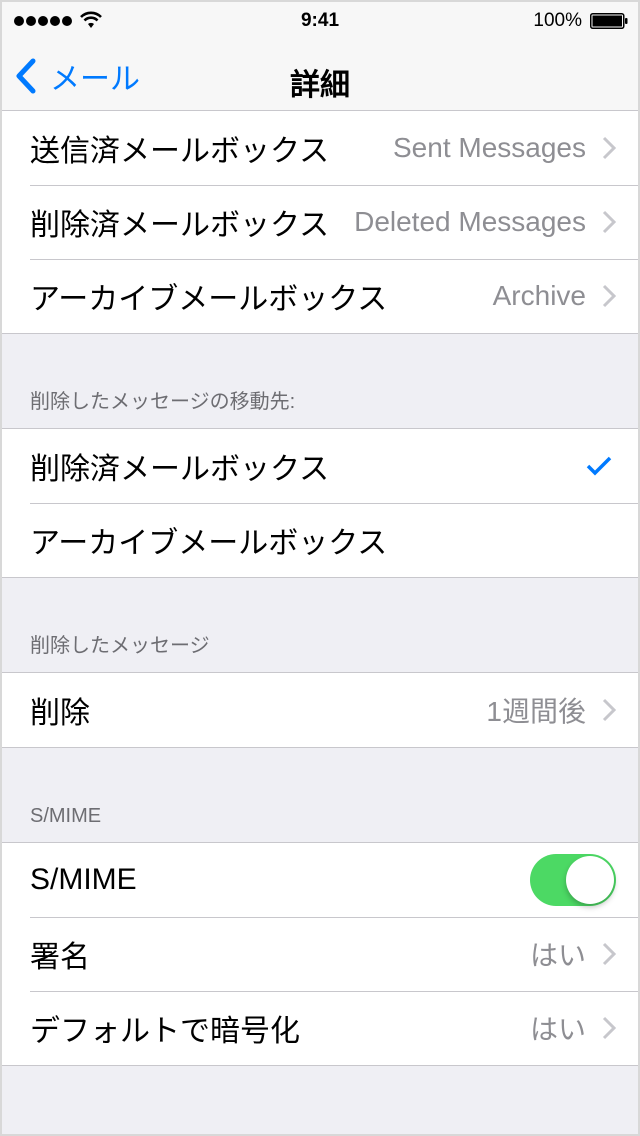  Describe the element at coordinates (590, 880) in the screenshot. I see `toggle-knob` at that location.